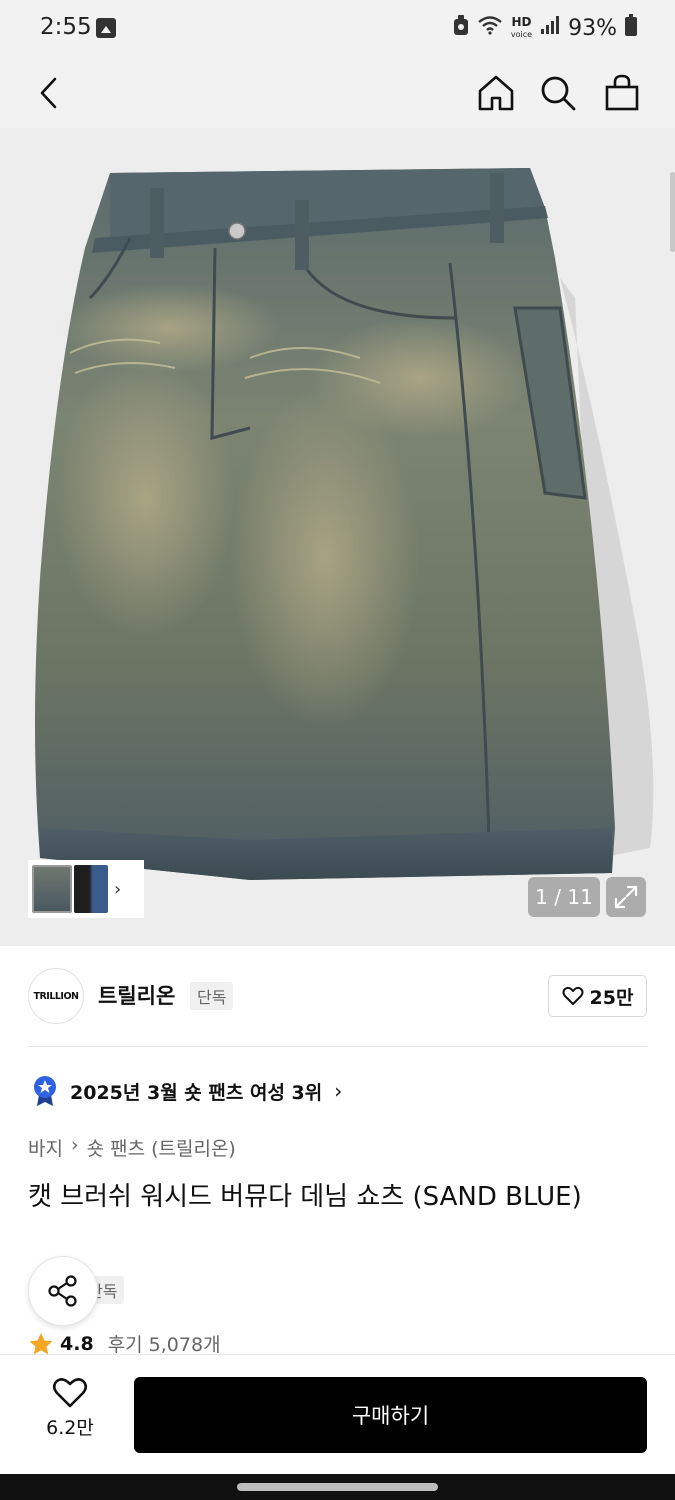 This screenshot has height=1500, width=675. I want to click on wifi-icon, so click(490, 28).